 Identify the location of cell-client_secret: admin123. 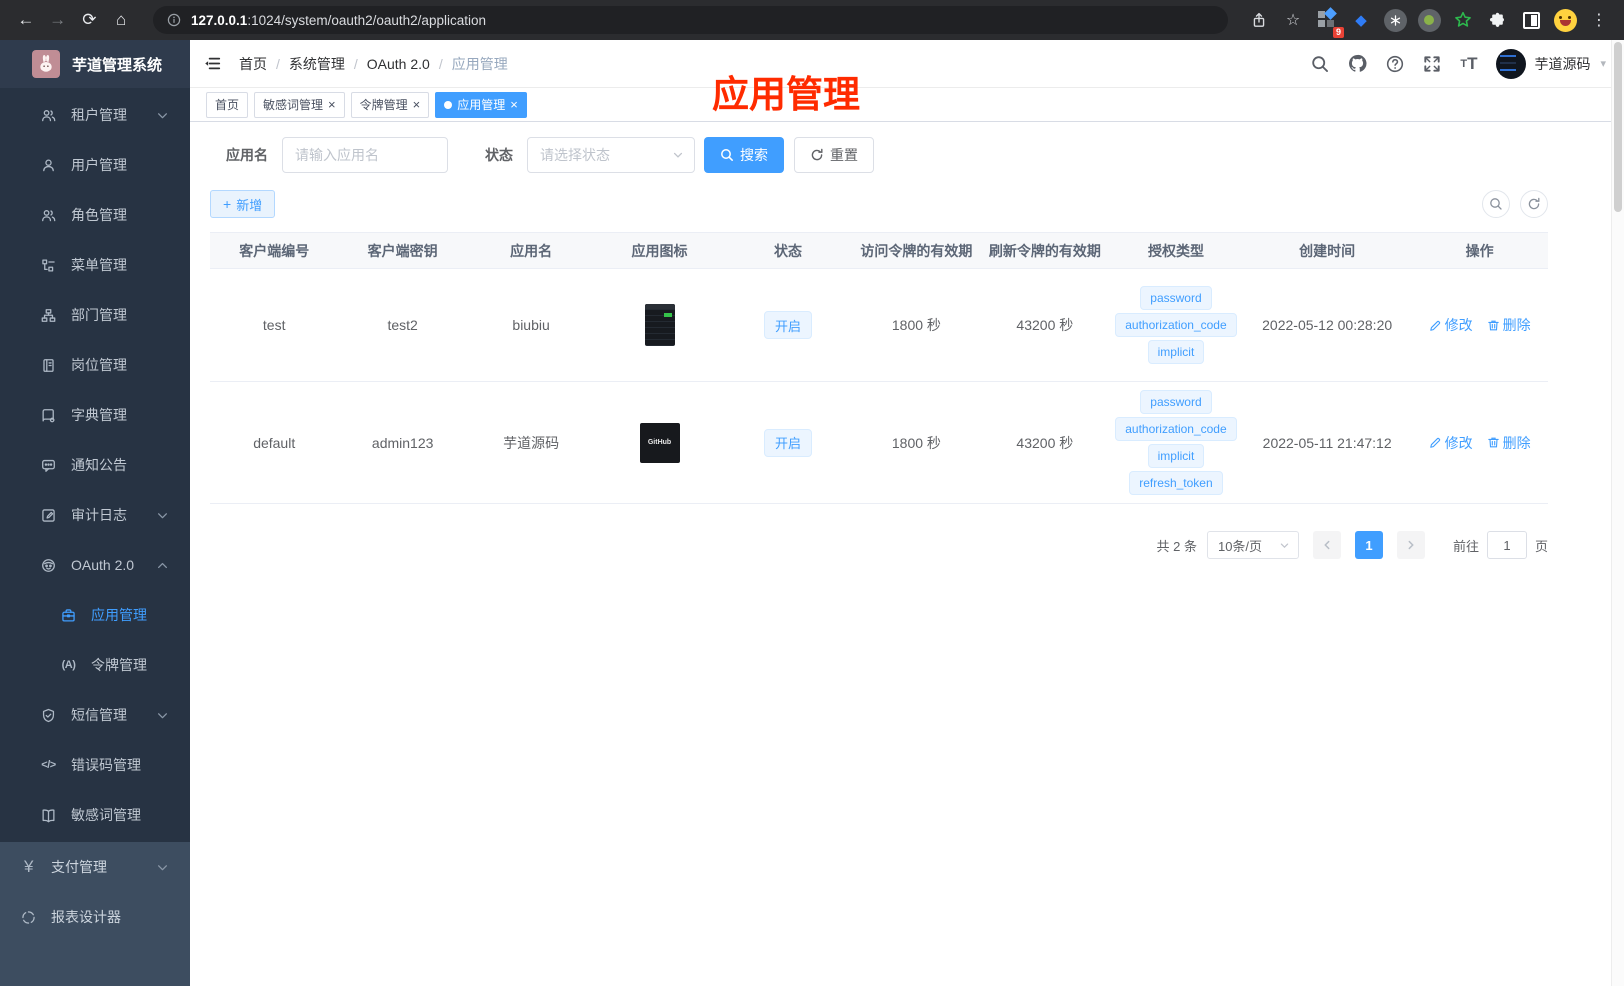
(402, 442).